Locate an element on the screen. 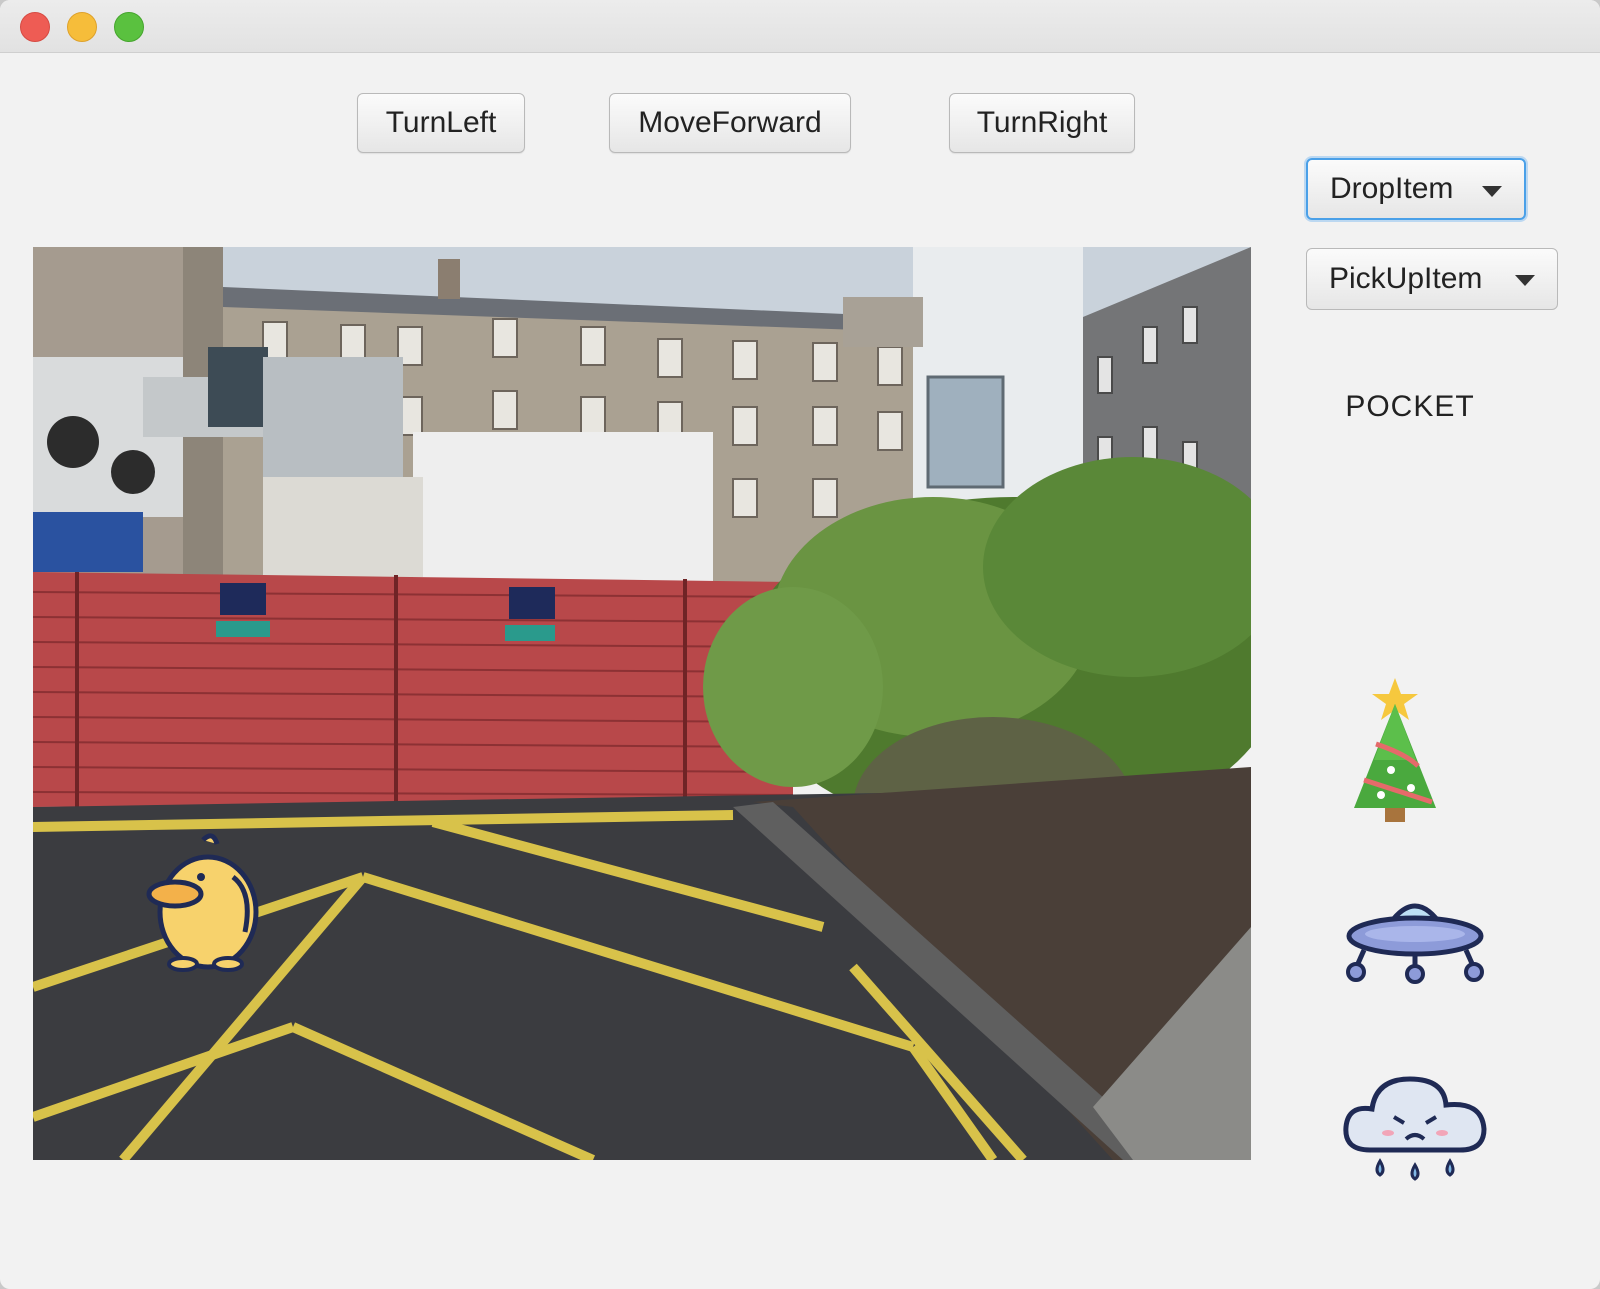  maximize-window-button is located at coordinates (129, 27).